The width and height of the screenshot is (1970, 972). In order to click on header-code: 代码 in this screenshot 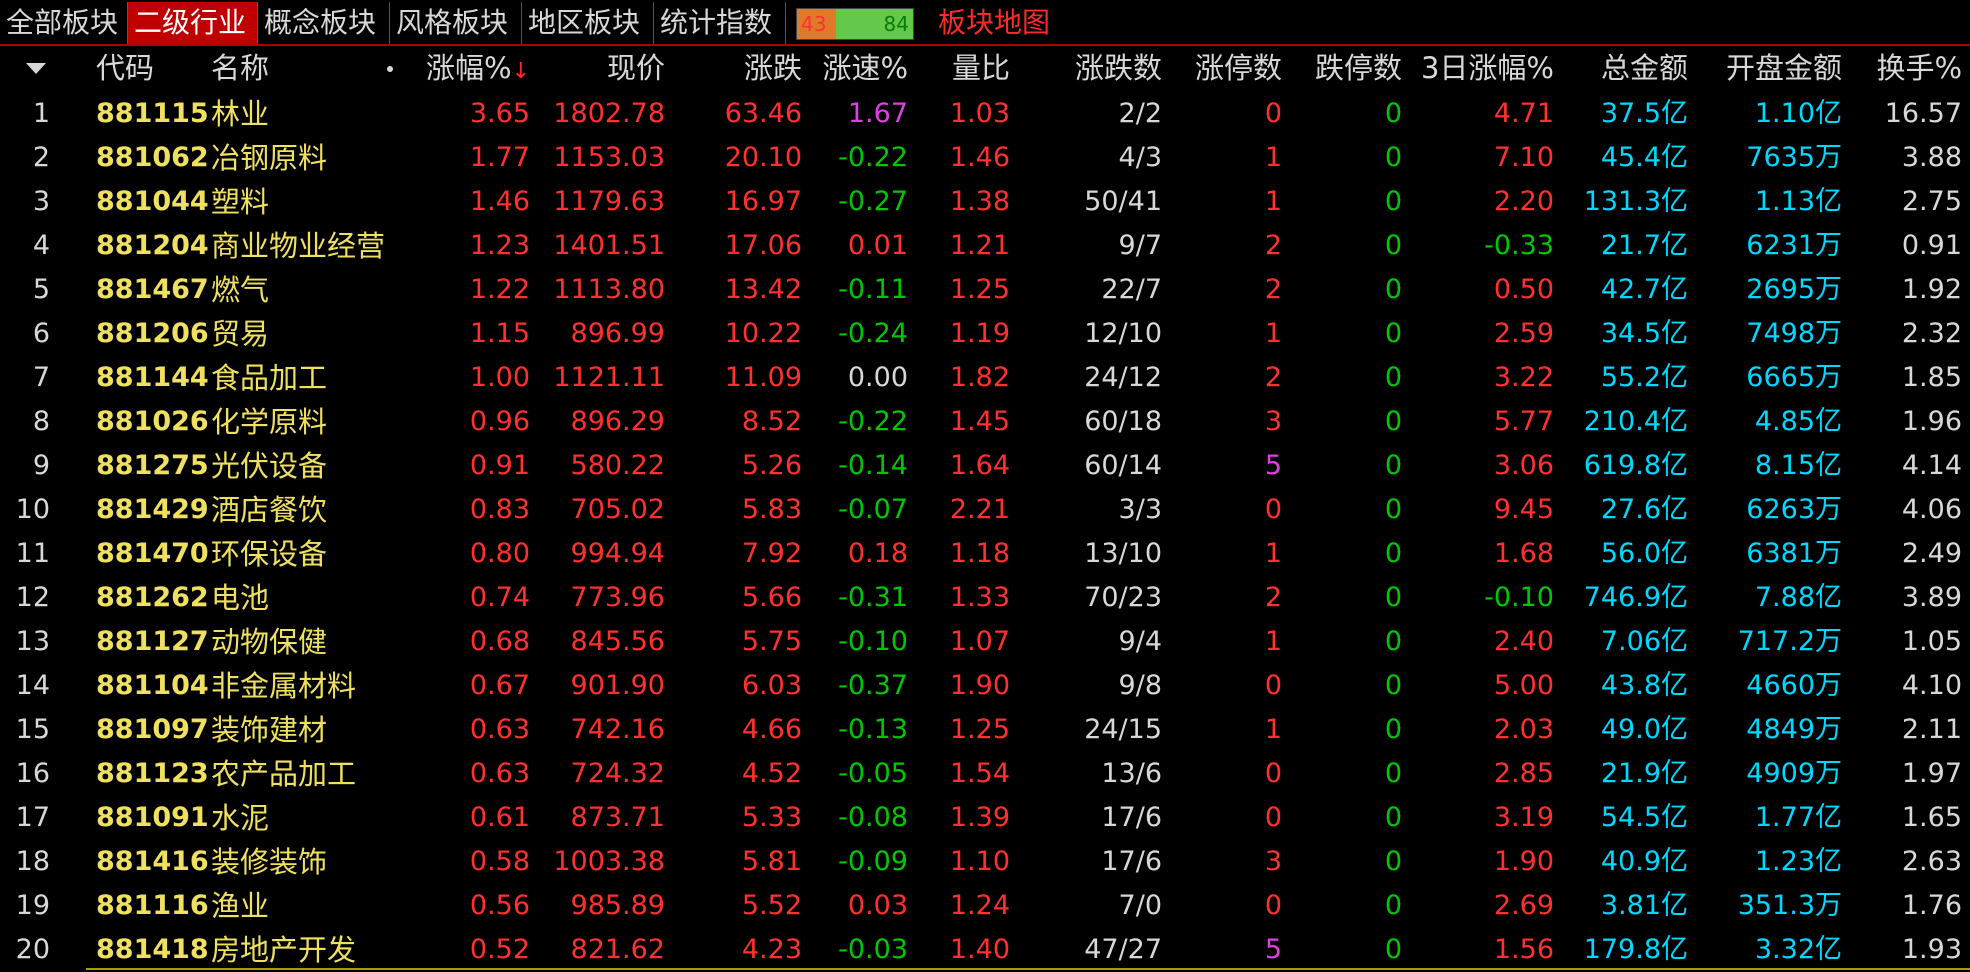, I will do `click(146, 68)`.